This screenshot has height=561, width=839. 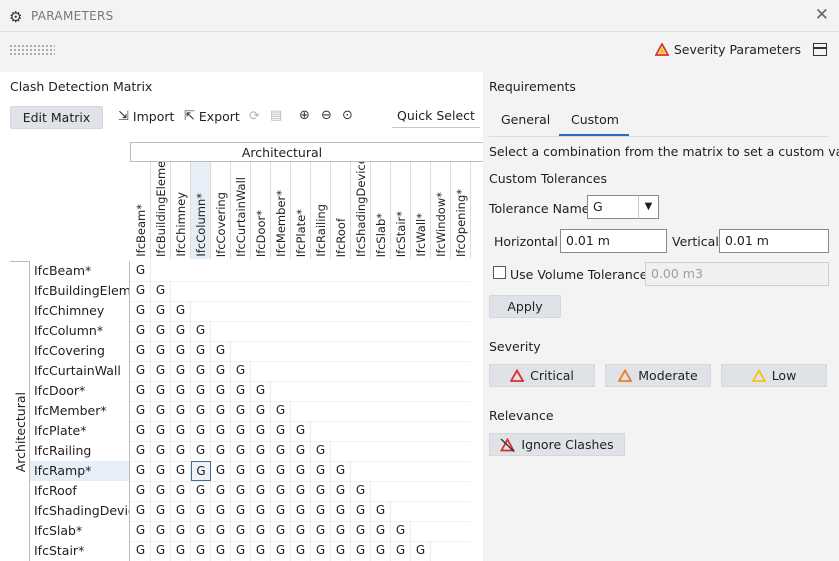 What do you see at coordinates (658, 375) in the screenshot?
I see `moderate-button: Moderate` at bounding box center [658, 375].